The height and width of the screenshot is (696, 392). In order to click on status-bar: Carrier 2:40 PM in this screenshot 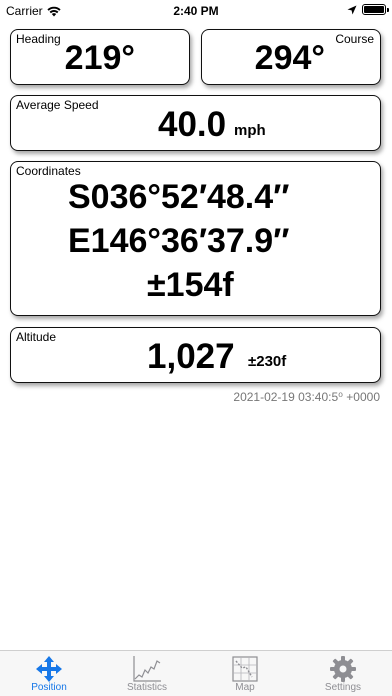, I will do `click(196, 11)`.